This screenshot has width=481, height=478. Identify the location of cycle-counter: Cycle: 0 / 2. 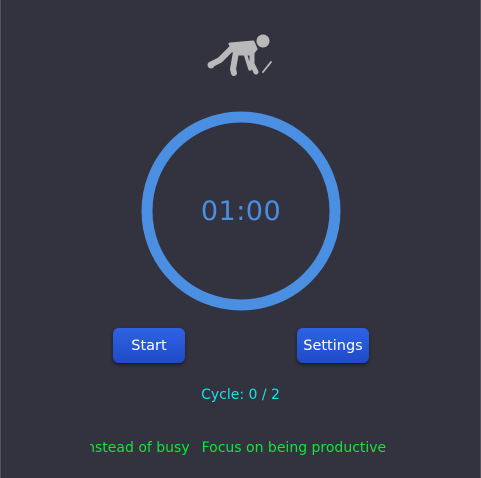
(240, 395).